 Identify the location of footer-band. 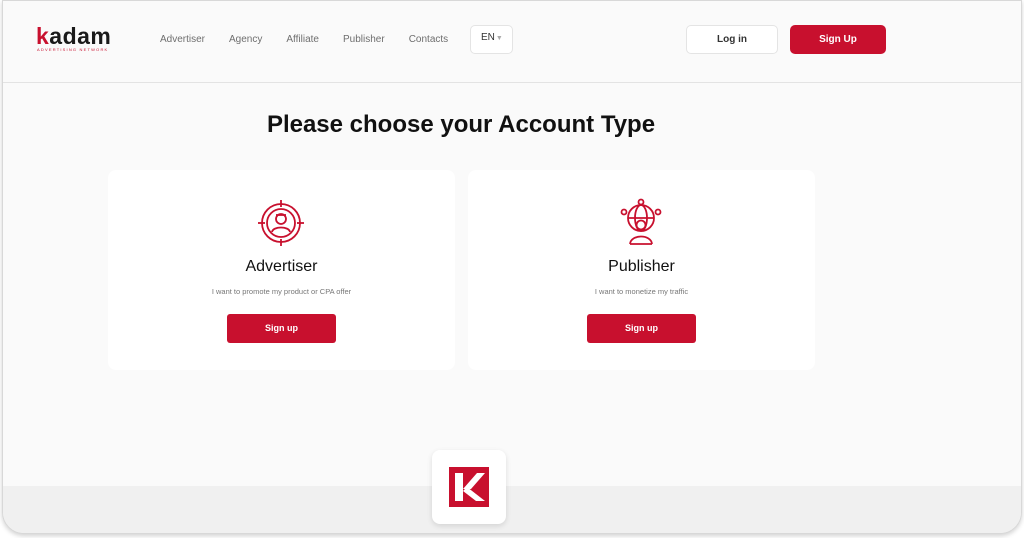
(512, 509).